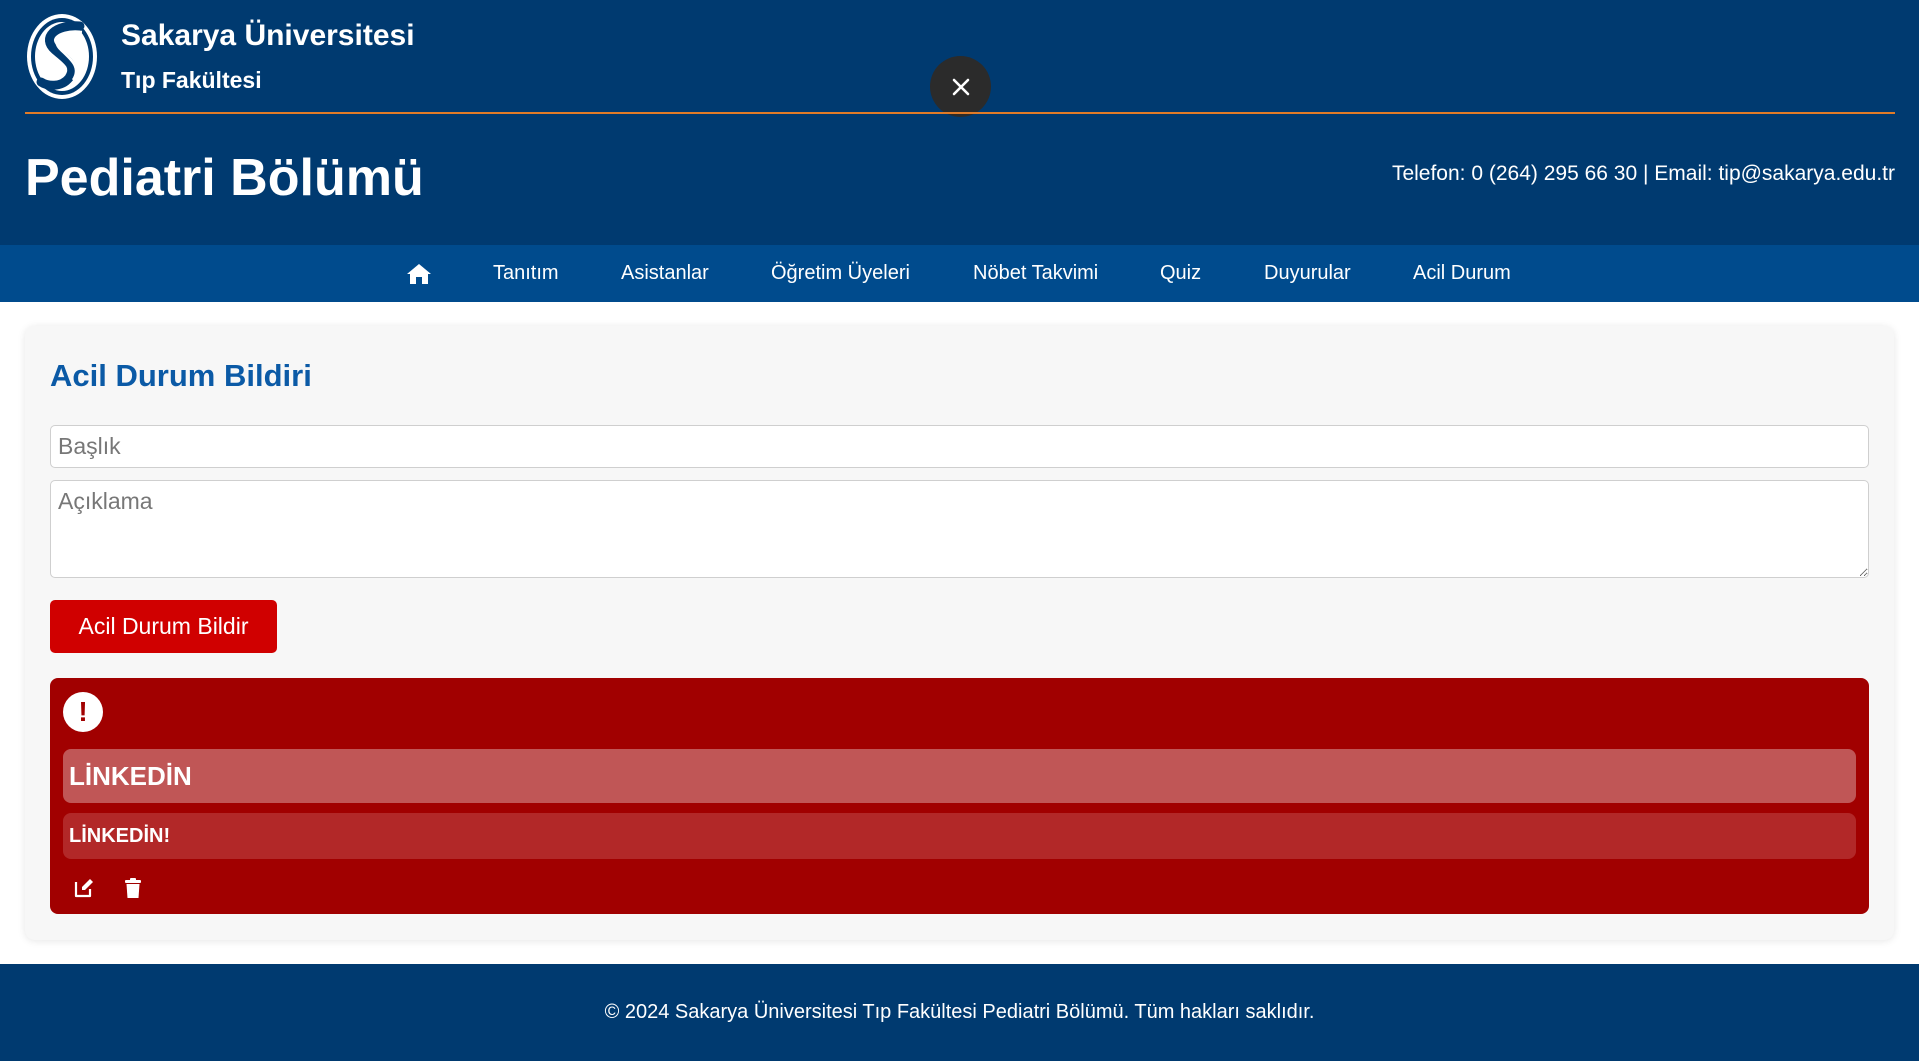 This screenshot has height=1061, width=1919. I want to click on nav-item-ogretim-uyeleri: Öğretim Üyeleri, so click(840, 273).